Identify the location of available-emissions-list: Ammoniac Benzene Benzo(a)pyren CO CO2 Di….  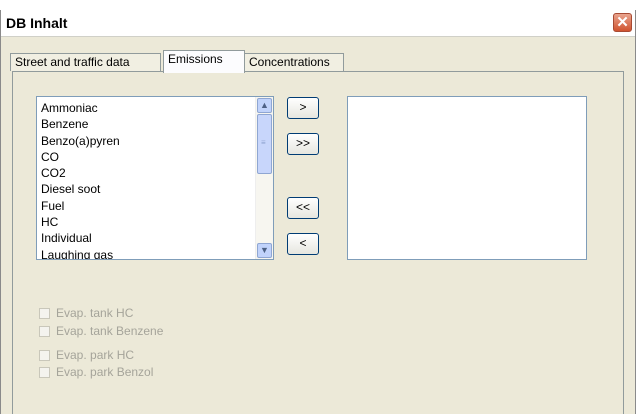
(155, 178).